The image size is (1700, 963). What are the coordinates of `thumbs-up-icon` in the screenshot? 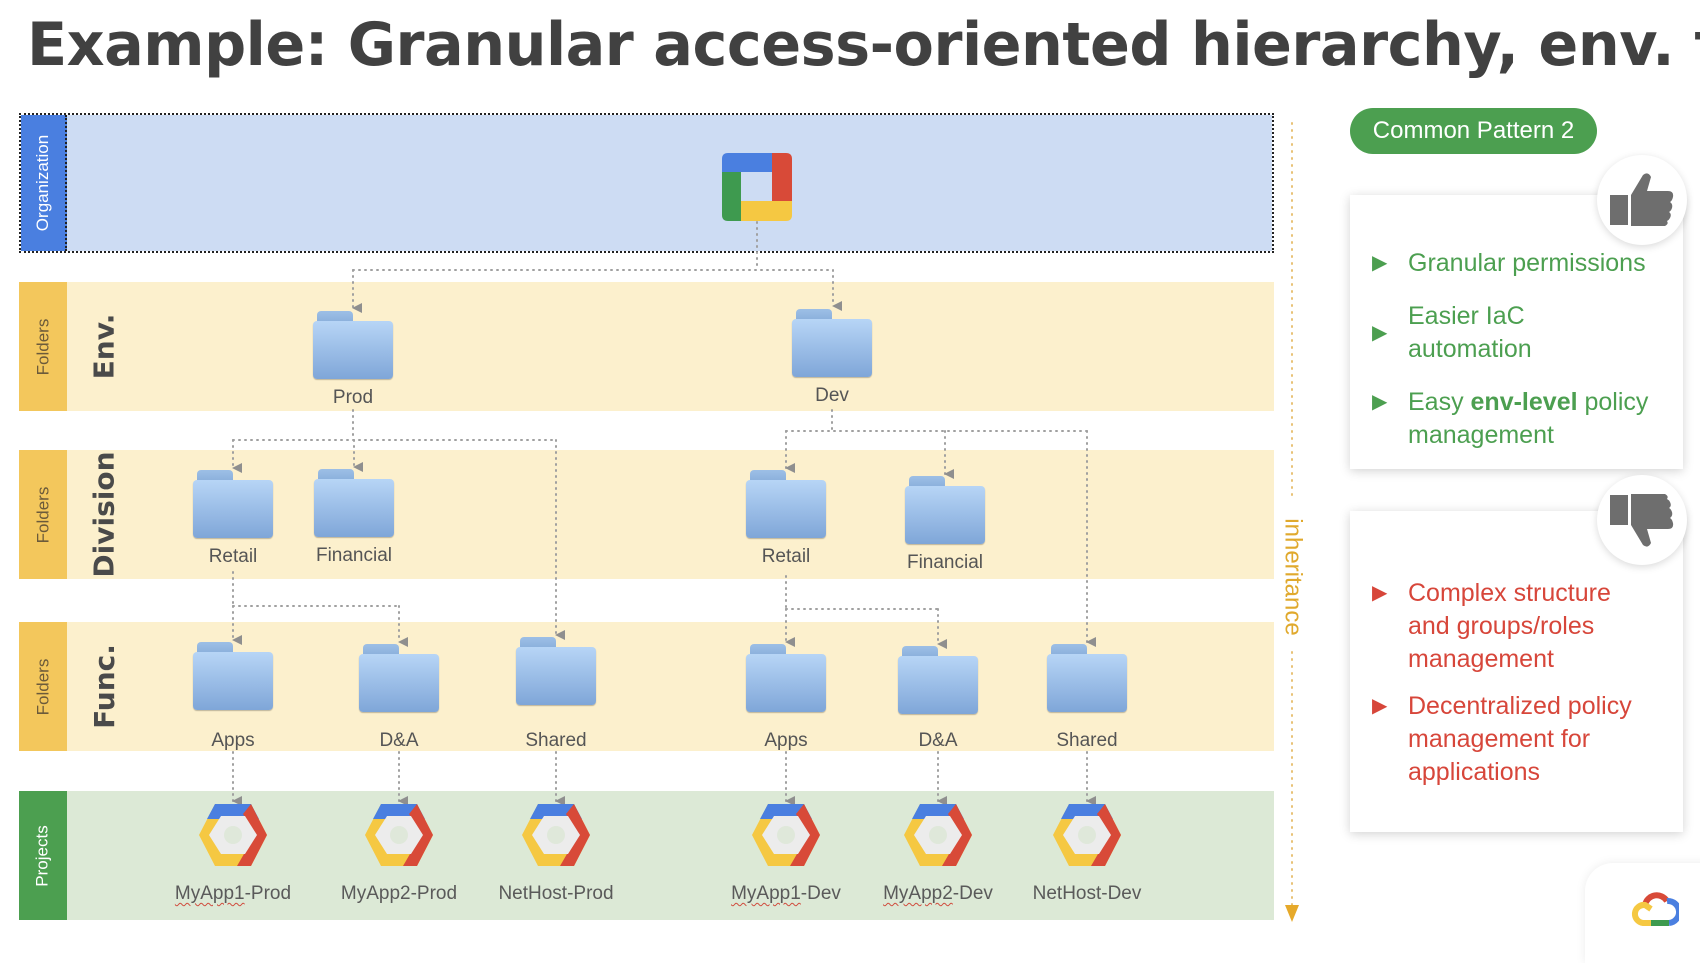 It's located at (1642, 199).